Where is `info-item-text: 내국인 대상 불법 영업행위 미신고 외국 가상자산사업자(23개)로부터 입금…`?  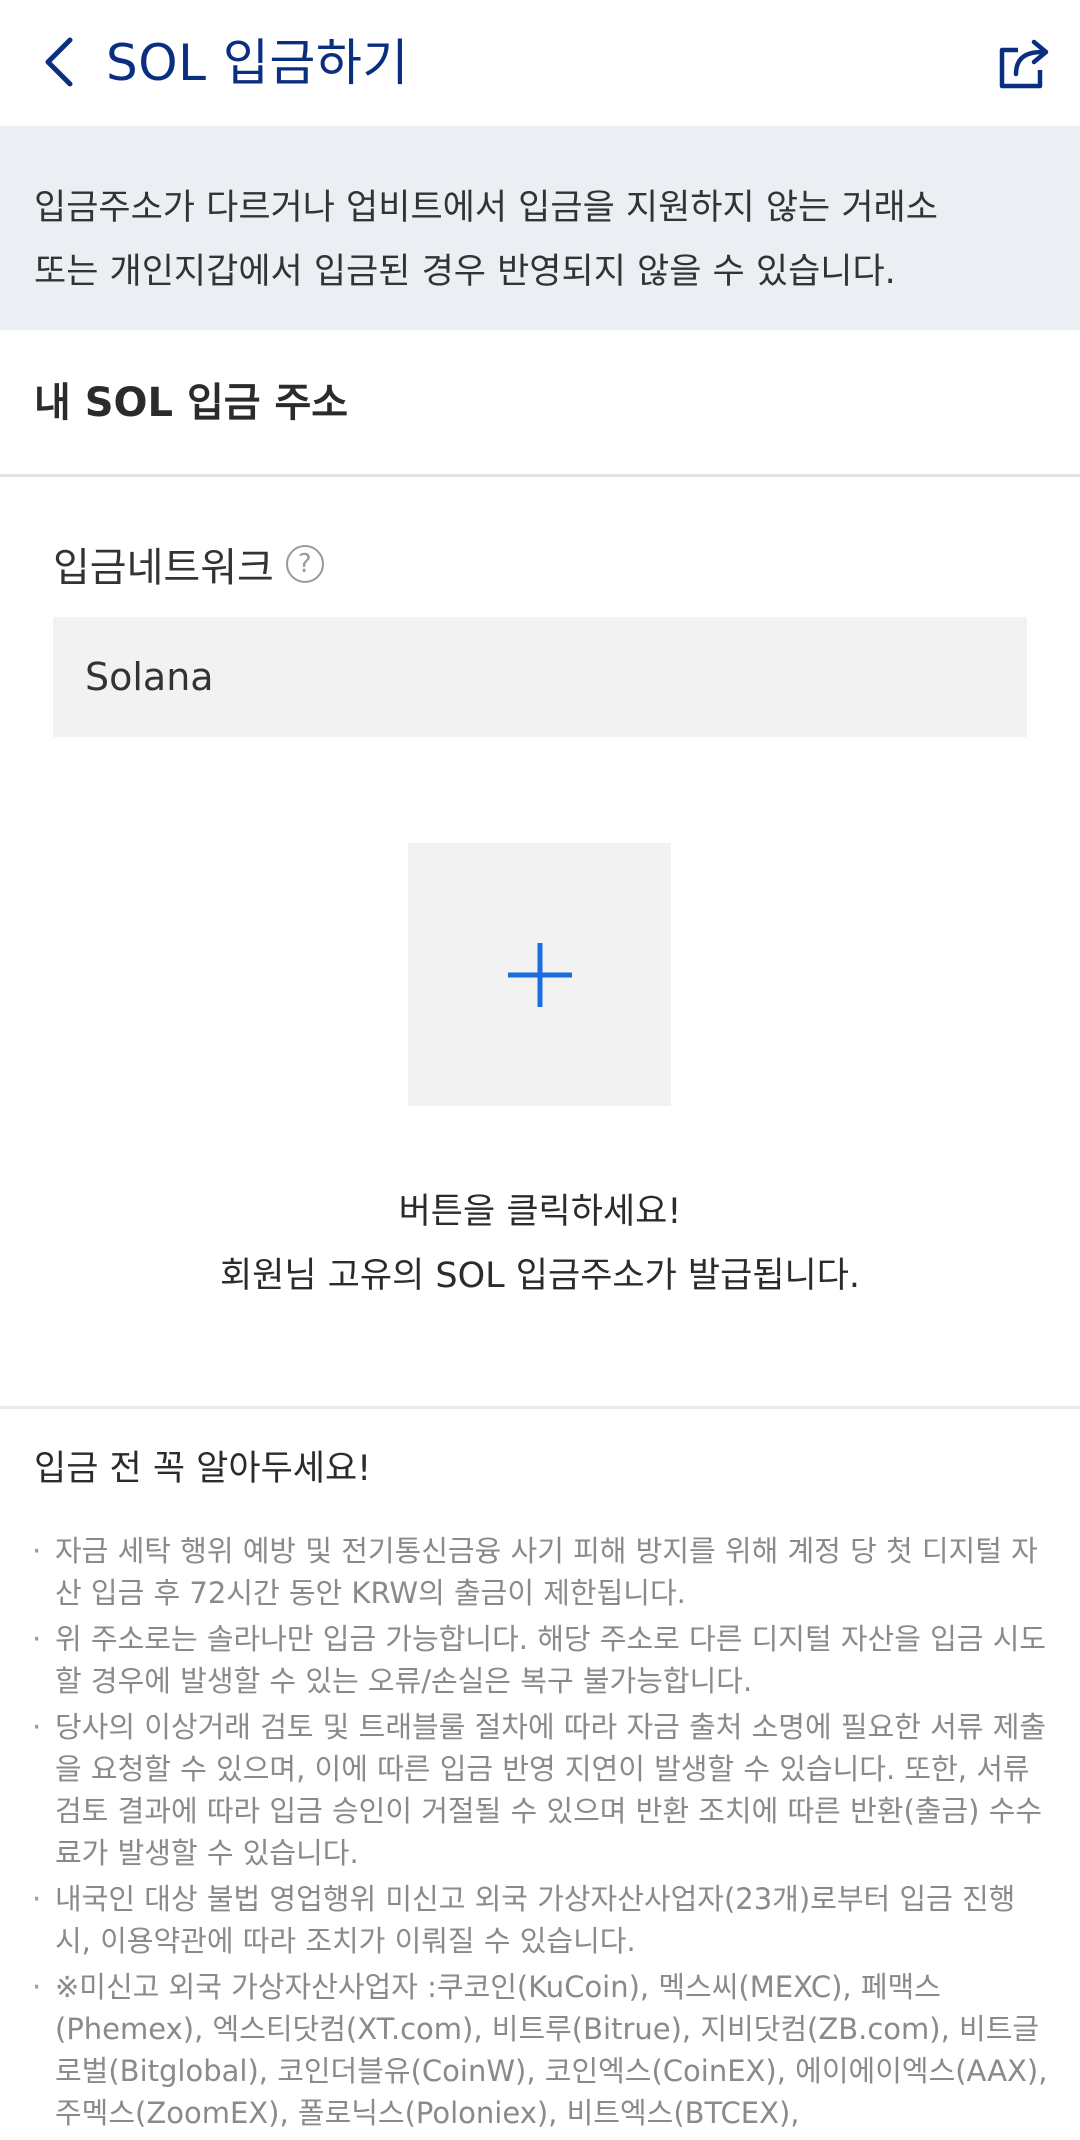 info-item-text: 내국인 대상 불법 영업행위 미신고 외국 가상자산사업자(23개)로부터 입금… is located at coordinates (535, 1920).